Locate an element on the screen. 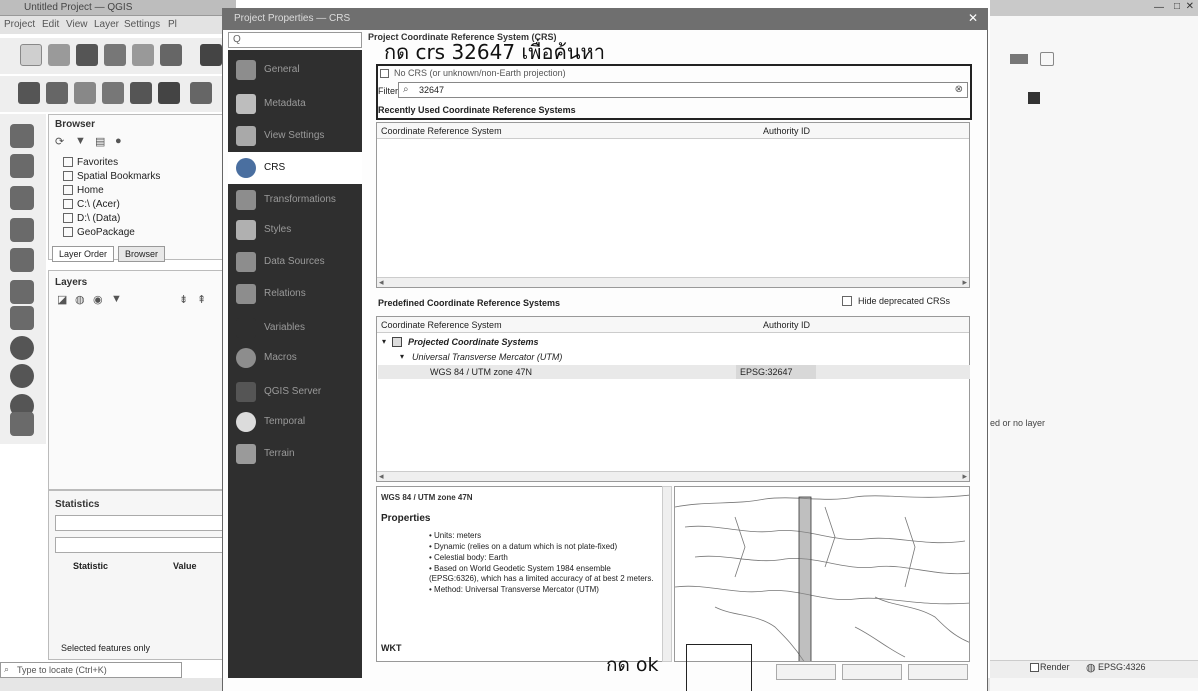 Image resolution: width=1198 pixels, height=691 pixels. tree-row-utm: ▾ Universal Transverse Mercator (UTM) is located at coordinates (674, 357).